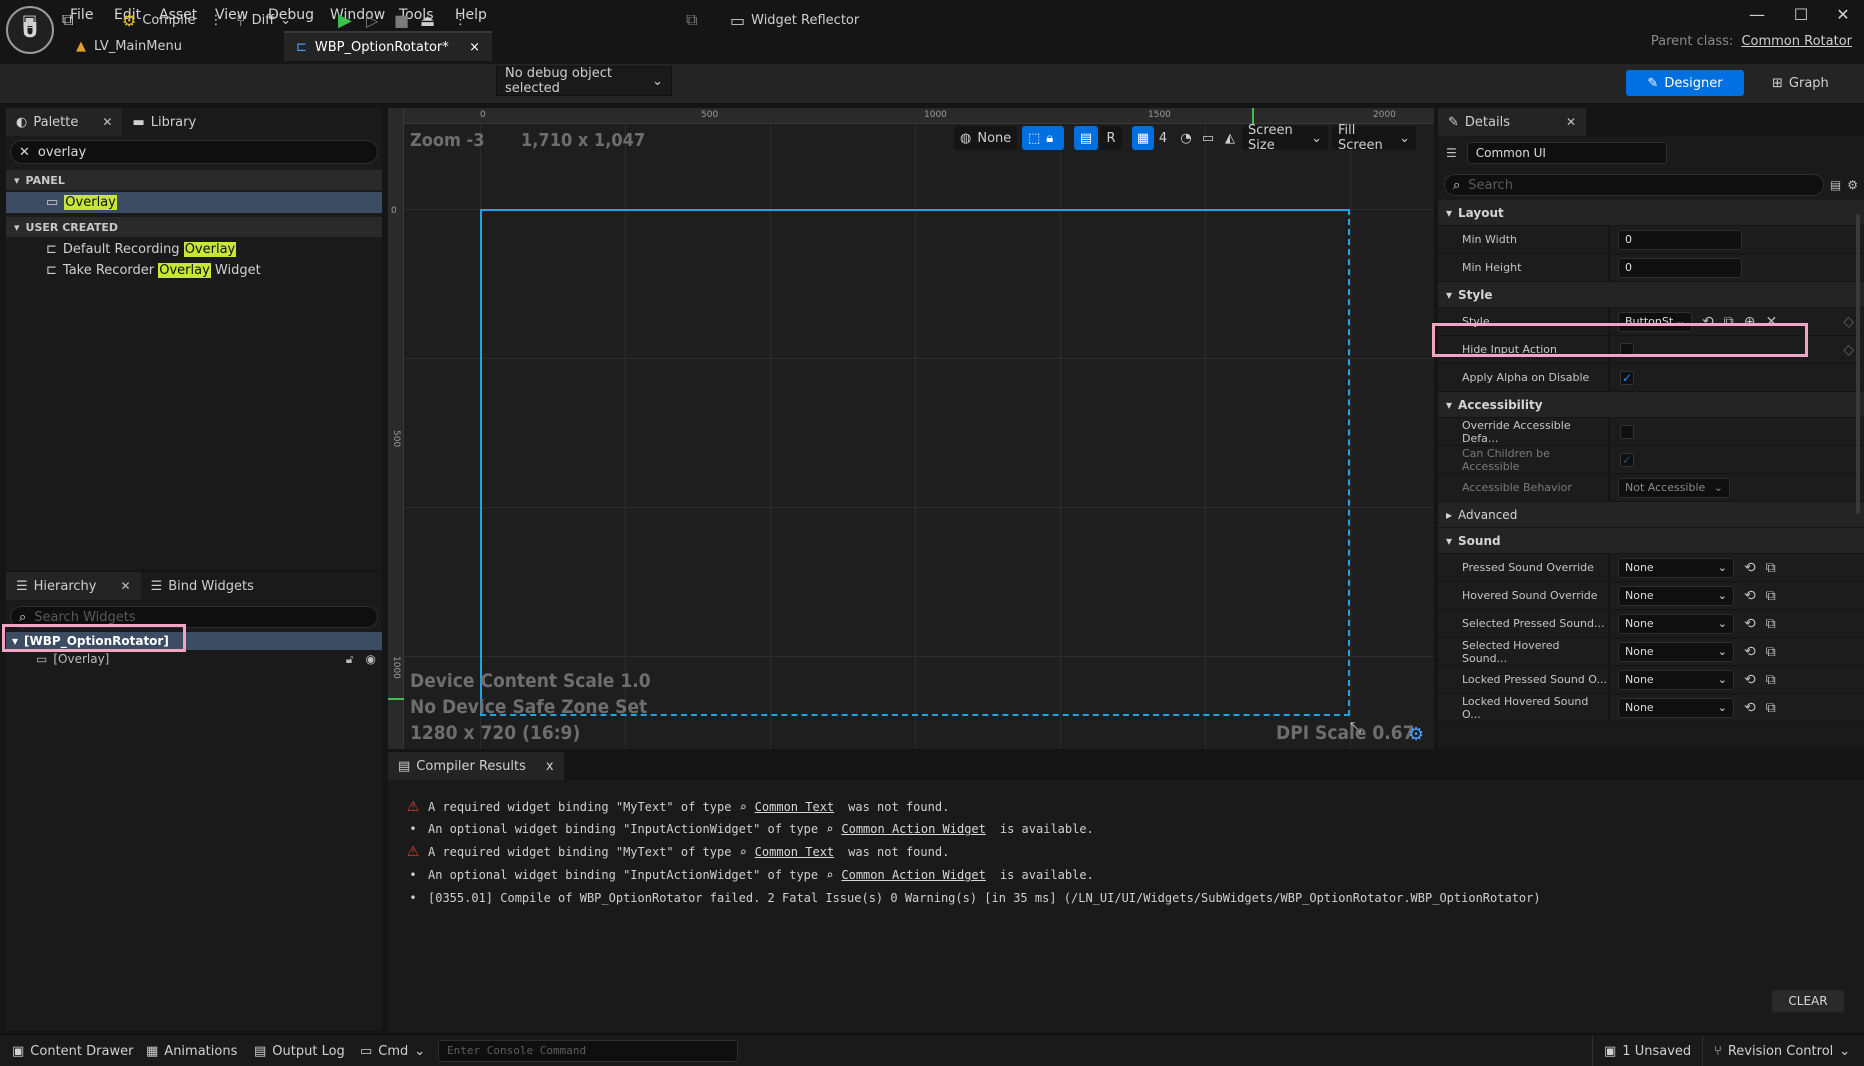  What do you see at coordinates (794, 20) in the screenshot?
I see `widget-reflector-button: ▭ Widget Reflector` at bounding box center [794, 20].